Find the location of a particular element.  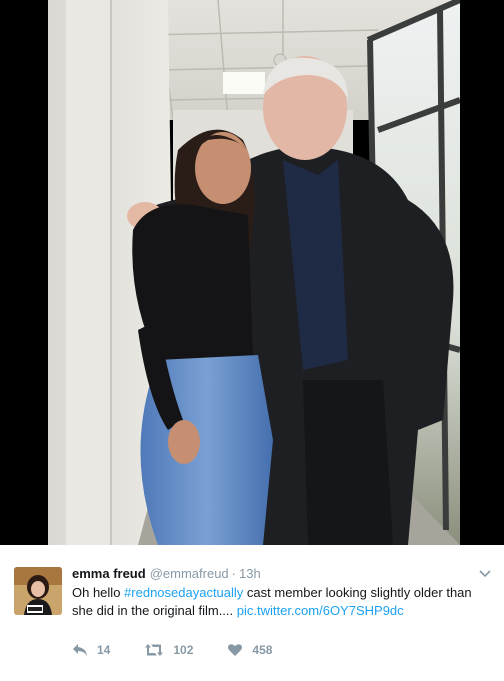

tweet-text-start: Oh hello is located at coordinates (98, 592).